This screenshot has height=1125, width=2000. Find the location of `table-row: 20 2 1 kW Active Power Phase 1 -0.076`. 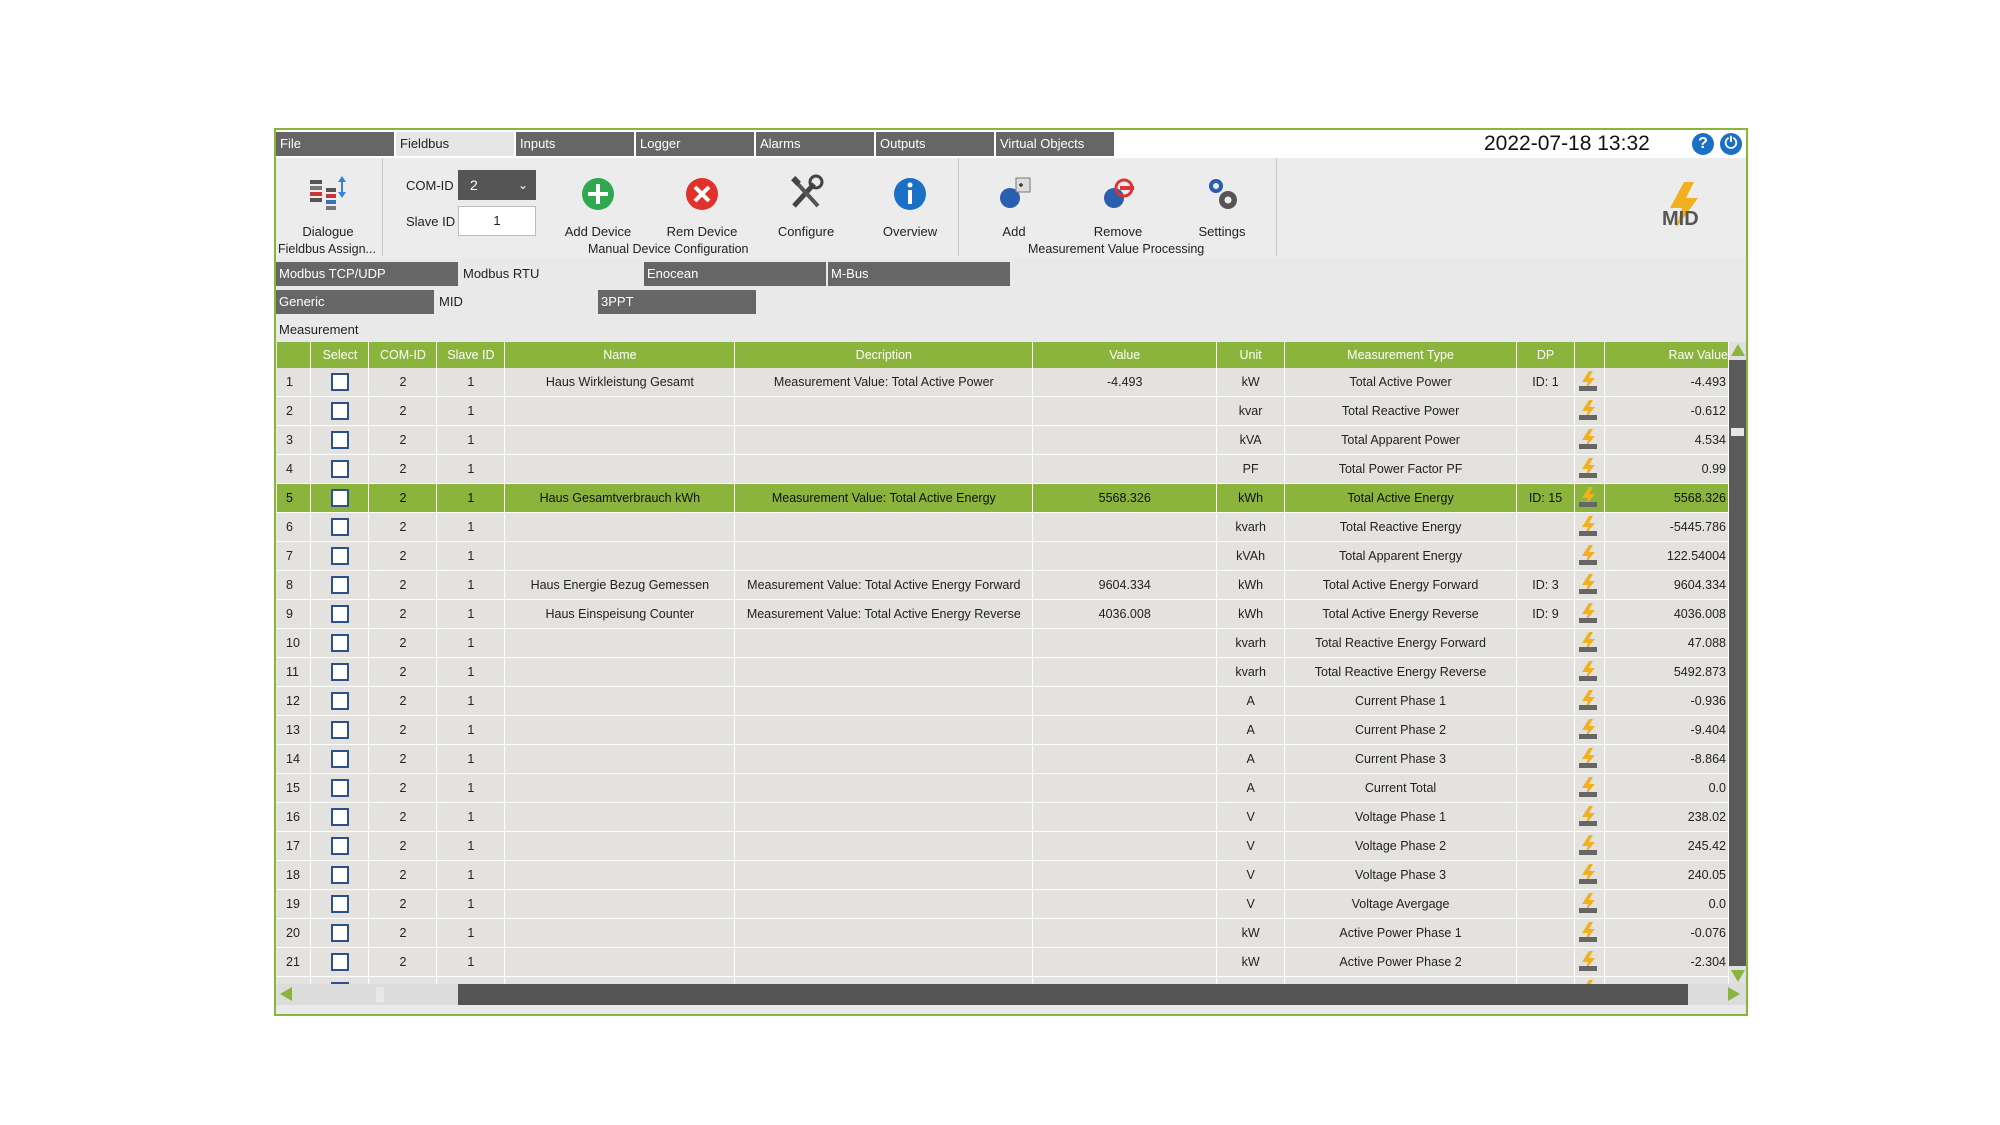

table-row: 20 2 1 kW Active Power Phase 1 -0.076 is located at coordinates (1003, 933).